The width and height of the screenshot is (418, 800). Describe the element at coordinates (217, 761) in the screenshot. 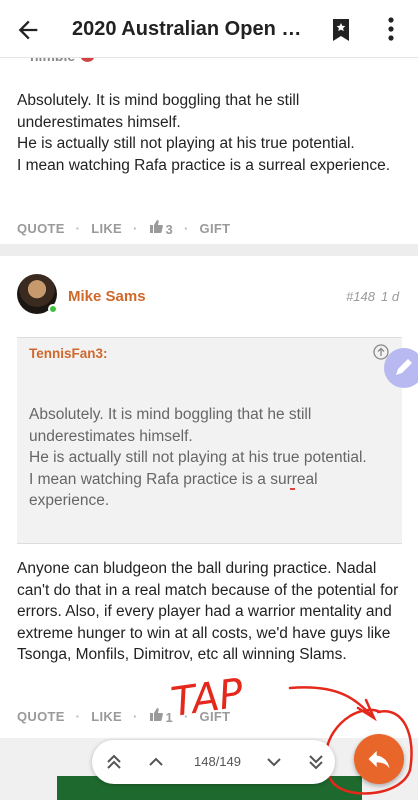

I see `page-indicator: 148/149` at that location.